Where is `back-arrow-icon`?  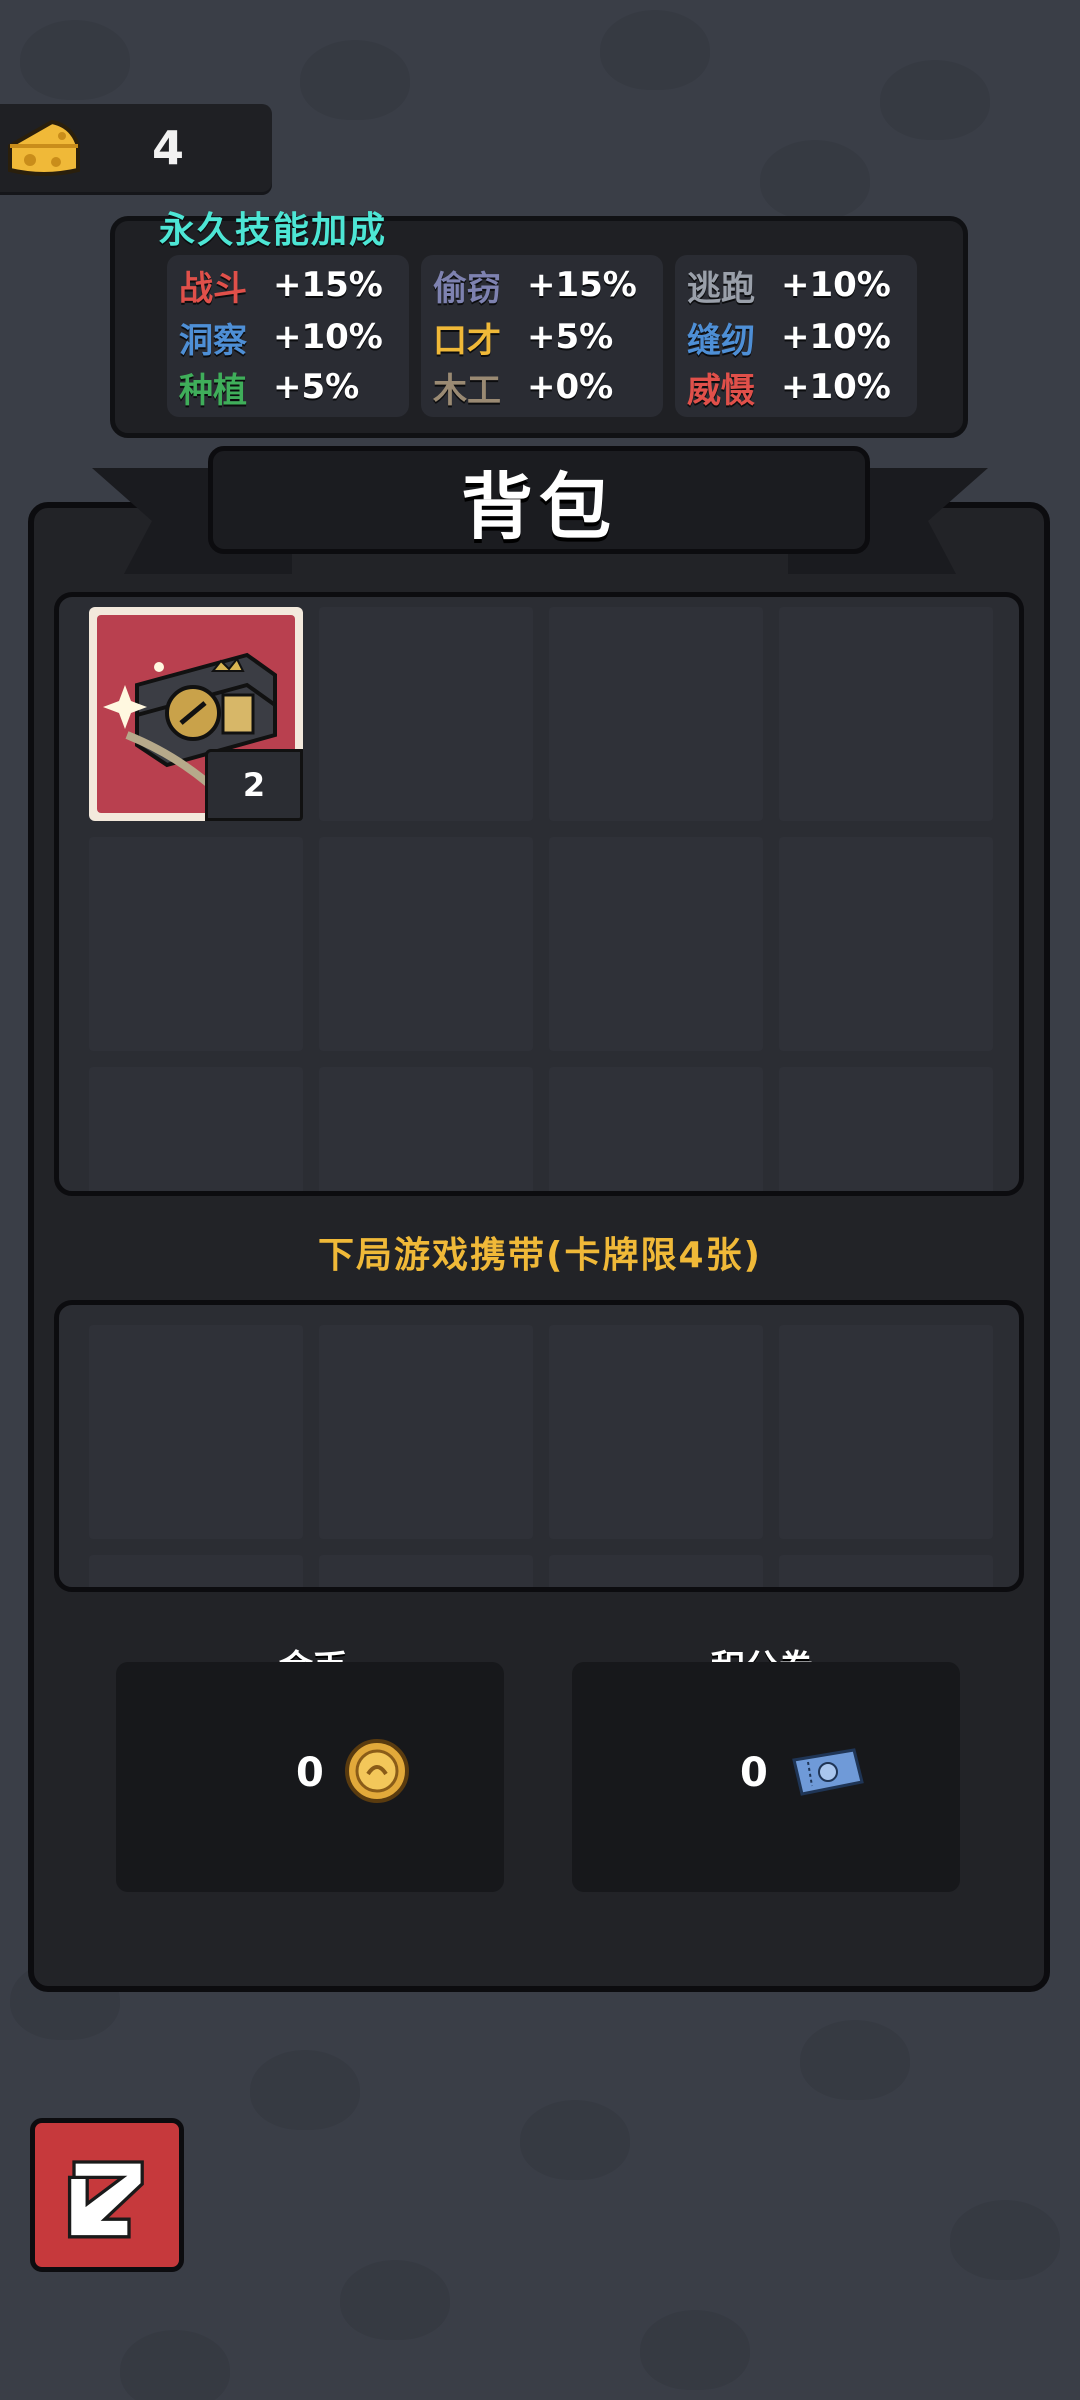
back-arrow-icon is located at coordinates (105, 2199).